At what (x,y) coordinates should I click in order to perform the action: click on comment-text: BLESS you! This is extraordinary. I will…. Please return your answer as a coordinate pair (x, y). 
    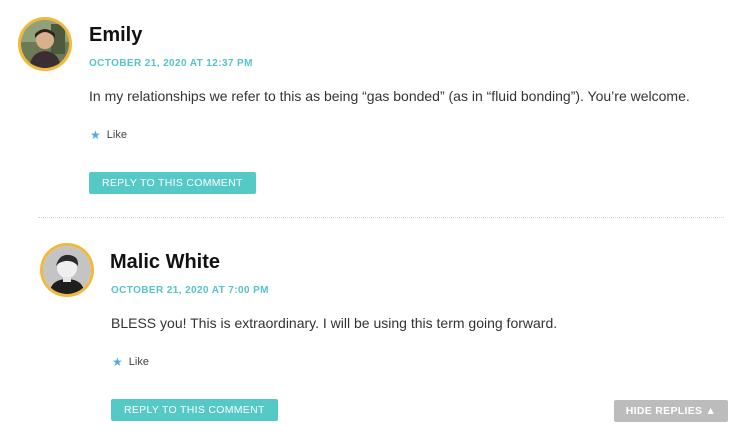
    Looking at the image, I should click on (334, 323).